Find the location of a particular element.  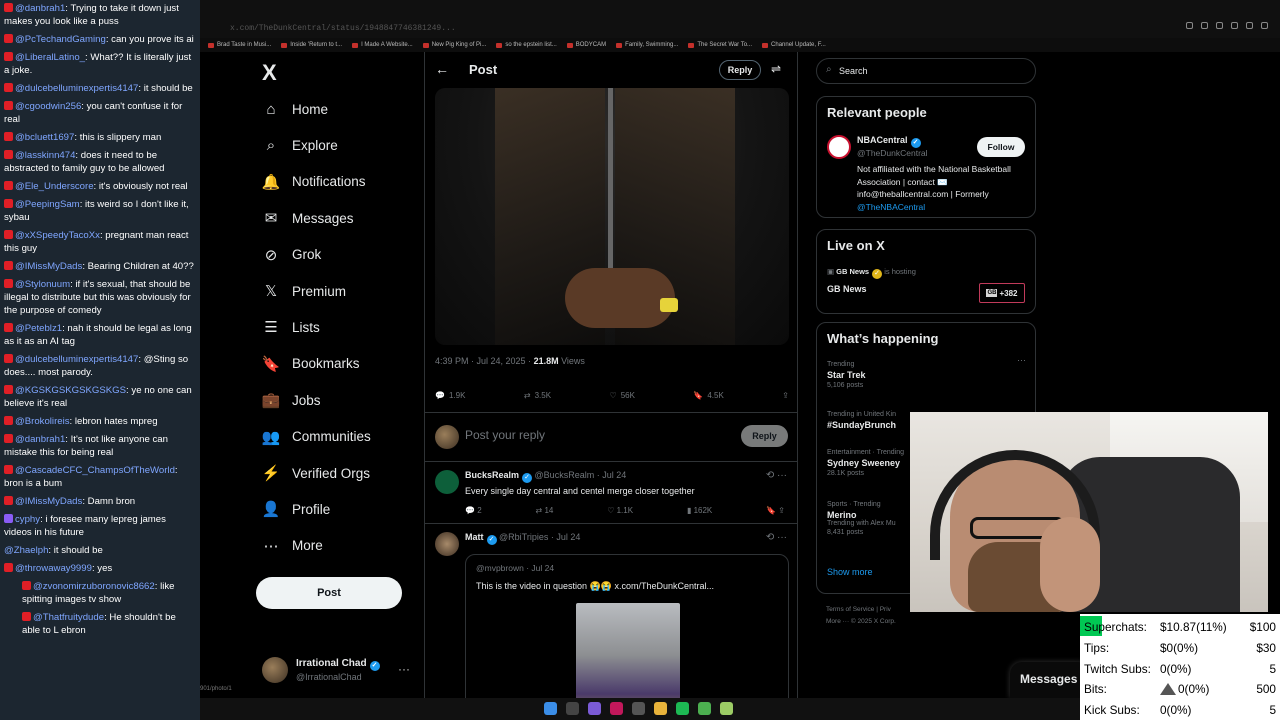

chat-username: @lasskinn474 is located at coordinates (45, 155).